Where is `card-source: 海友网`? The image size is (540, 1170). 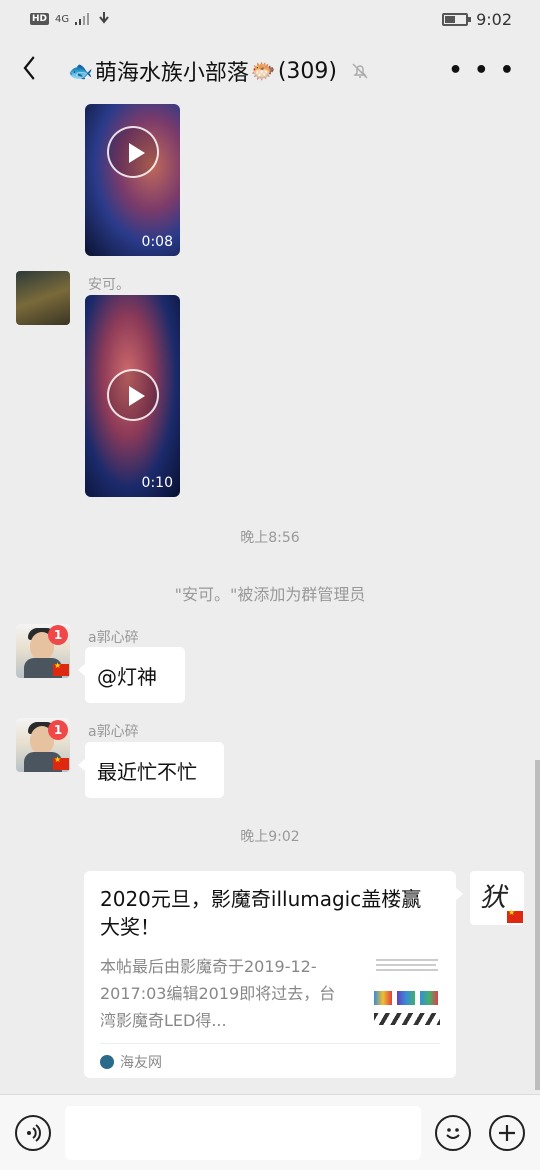 card-source: 海友网 is located at coordinates (270, 1057).